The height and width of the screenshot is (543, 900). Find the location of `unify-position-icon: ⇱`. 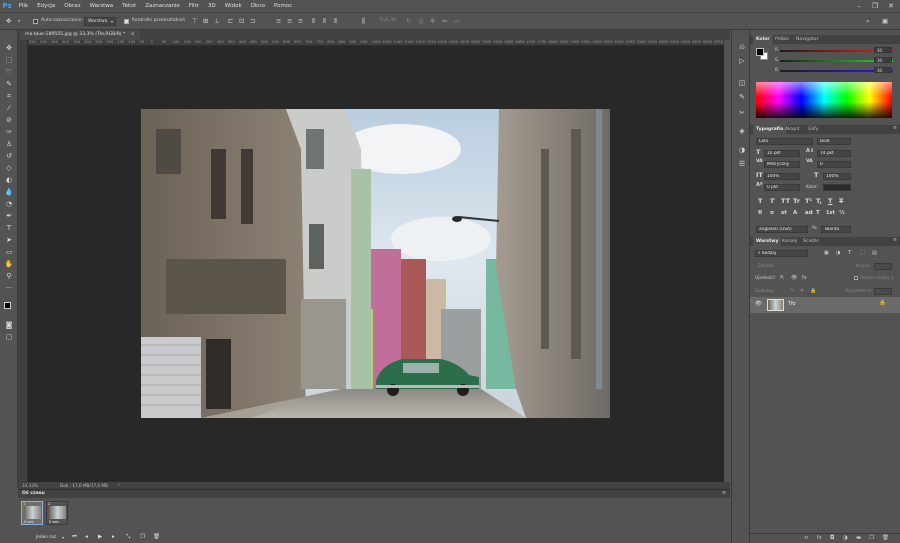

unify-position-icon: ⇱ is located at coordinates (782, 278).